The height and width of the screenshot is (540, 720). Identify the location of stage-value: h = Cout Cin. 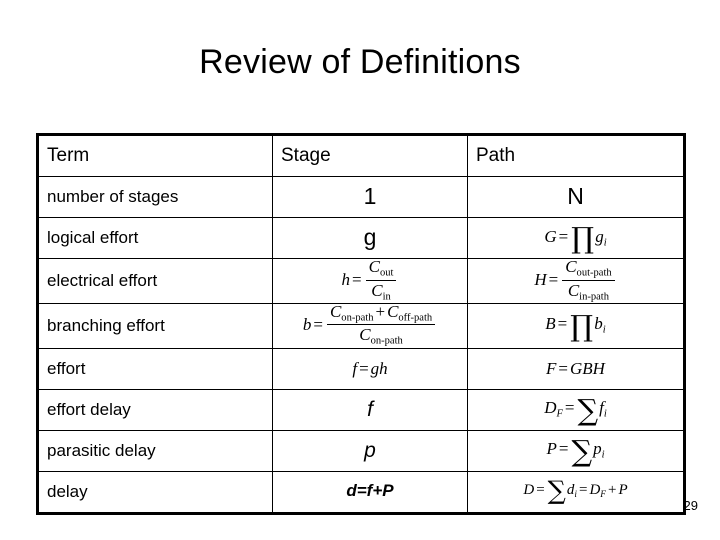
(370, 281).